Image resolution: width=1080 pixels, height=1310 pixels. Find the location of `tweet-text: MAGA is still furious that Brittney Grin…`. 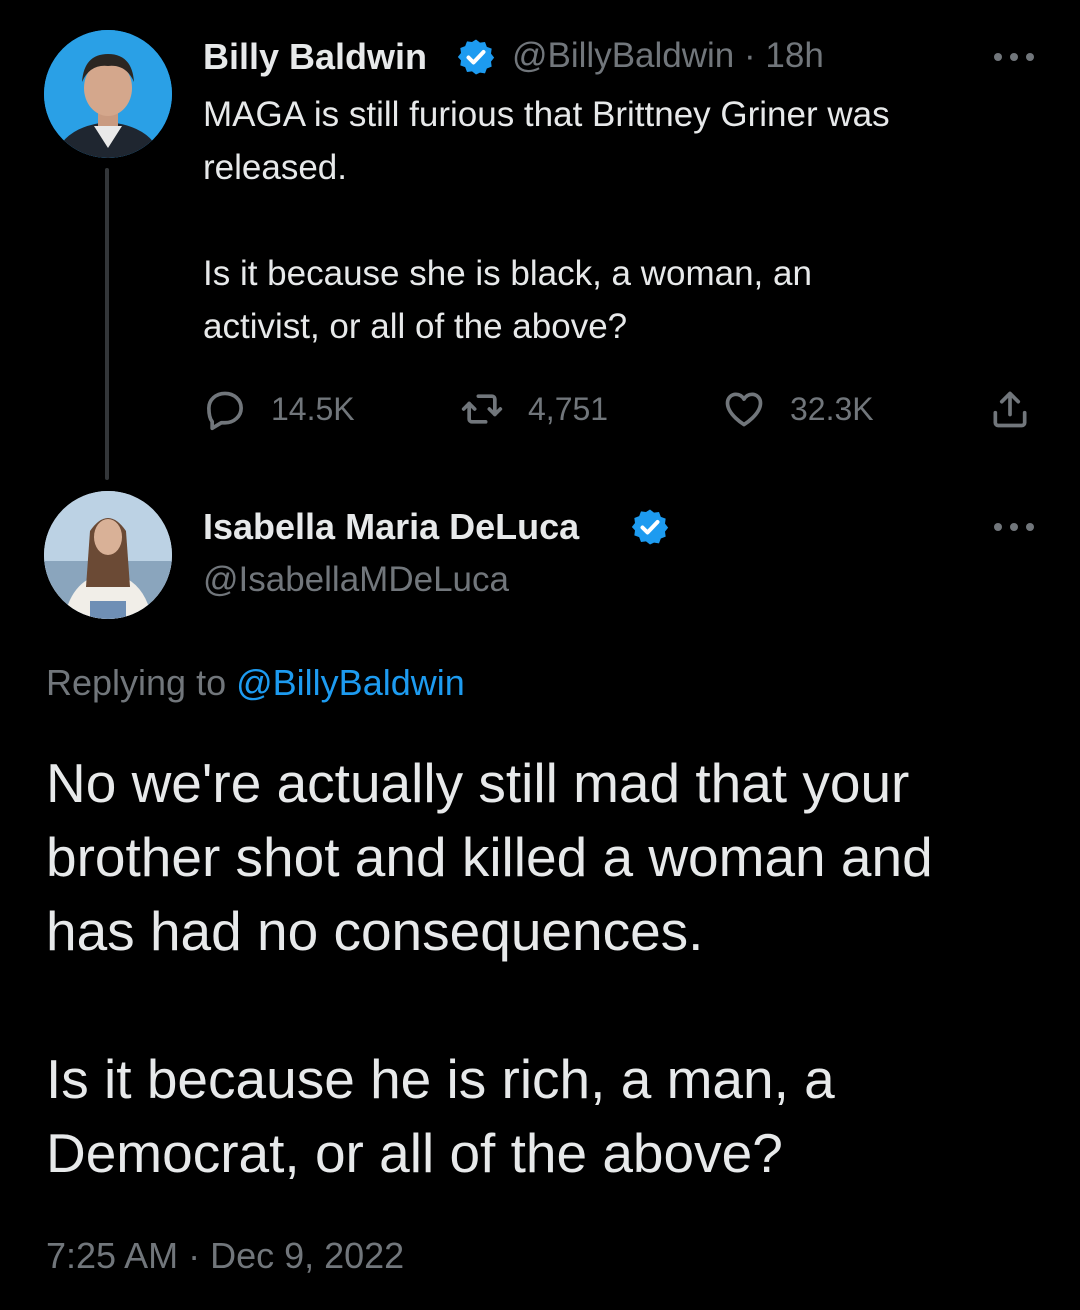

tweet-text: MAGA is still furious that Brittney Grin… is located at coordinates (546, 220).